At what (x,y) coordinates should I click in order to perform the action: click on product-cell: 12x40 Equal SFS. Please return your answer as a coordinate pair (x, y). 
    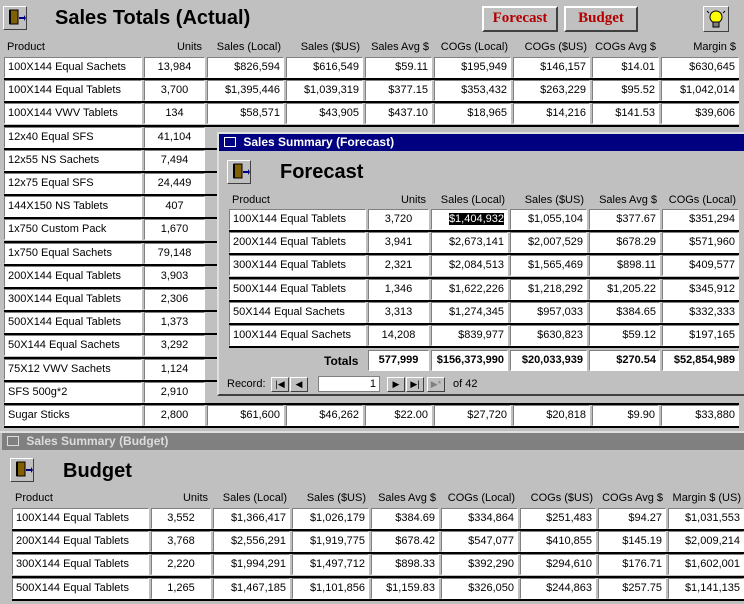
    Looking at the image, I should click on (73, 137).